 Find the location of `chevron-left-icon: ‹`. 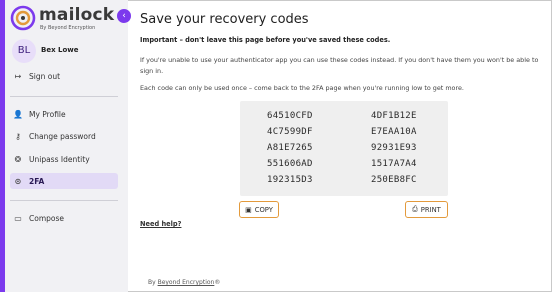

chevron-left-icon: ‹ is located at coordinates (124, 16).